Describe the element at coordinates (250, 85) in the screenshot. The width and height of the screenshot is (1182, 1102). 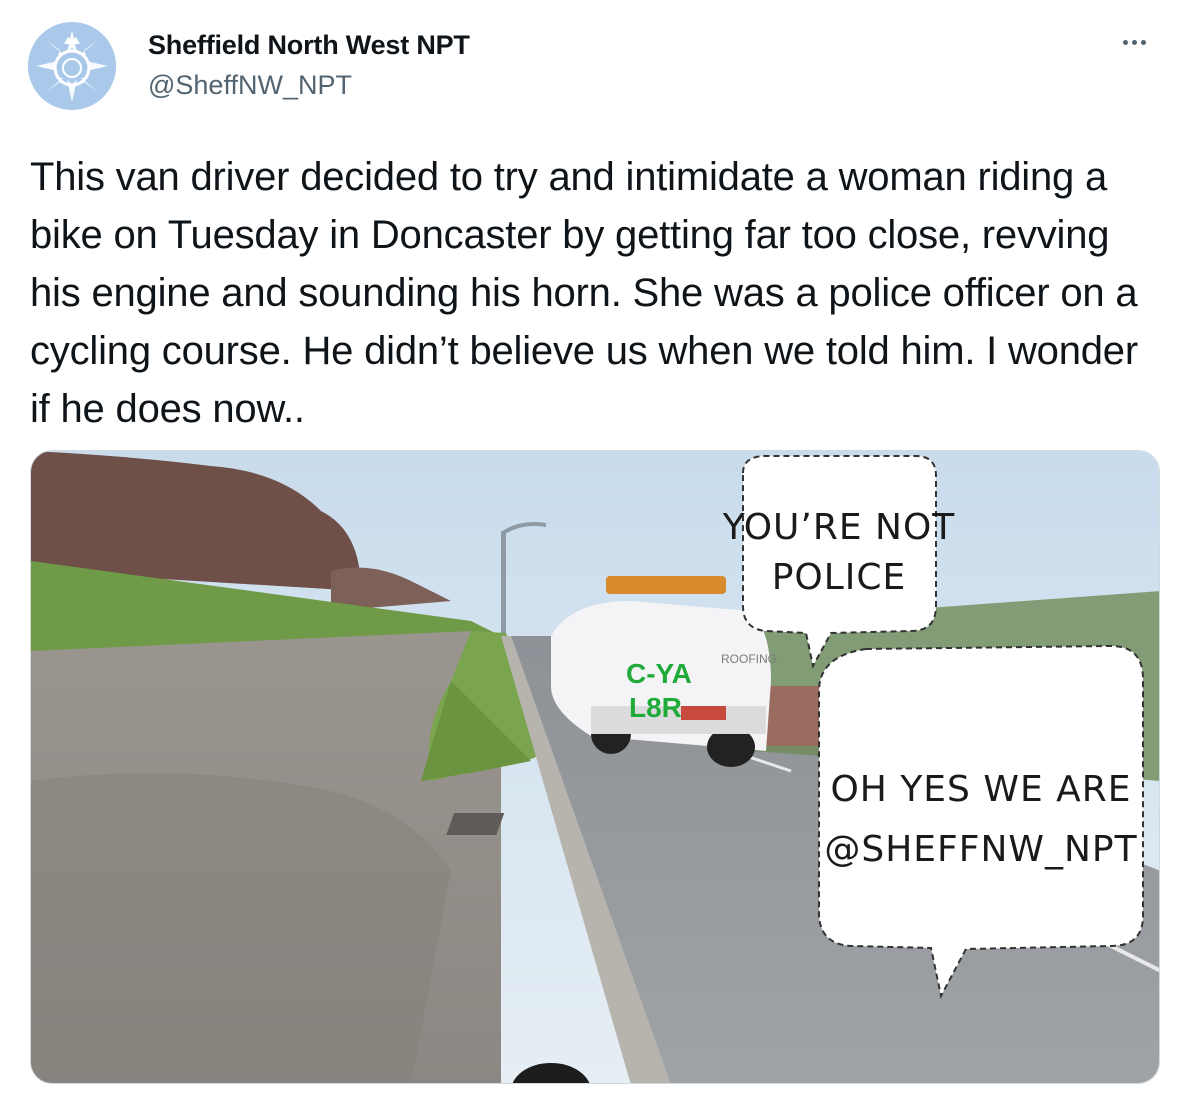
I see `account-handle: @SheffNW_NPT` at that location.